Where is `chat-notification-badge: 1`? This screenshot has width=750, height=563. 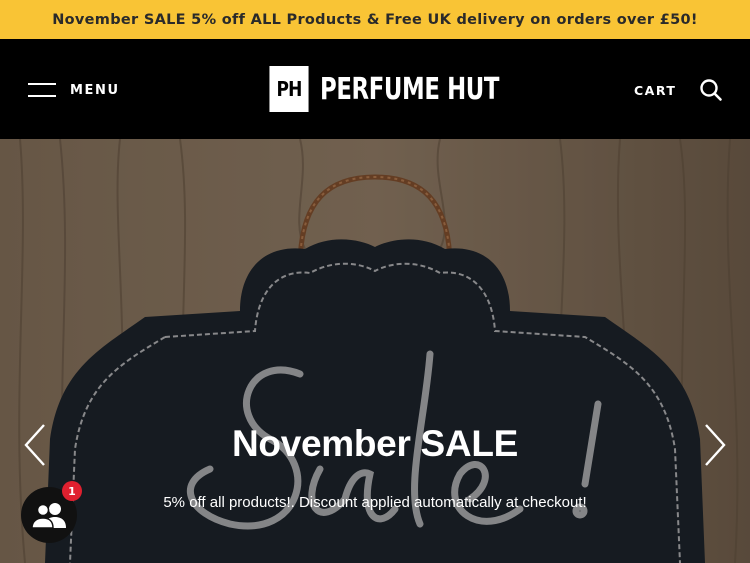
chat-notification-badge: 1 is located at coordinates (72, 491).